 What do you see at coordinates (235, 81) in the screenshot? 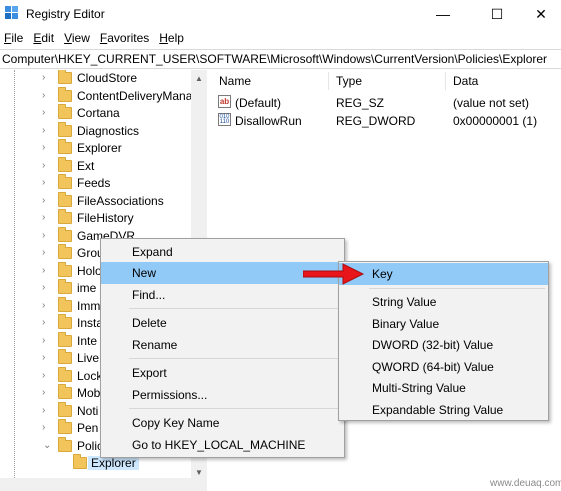
I see `column-header-name: Name` at bounding box center [235, 81].